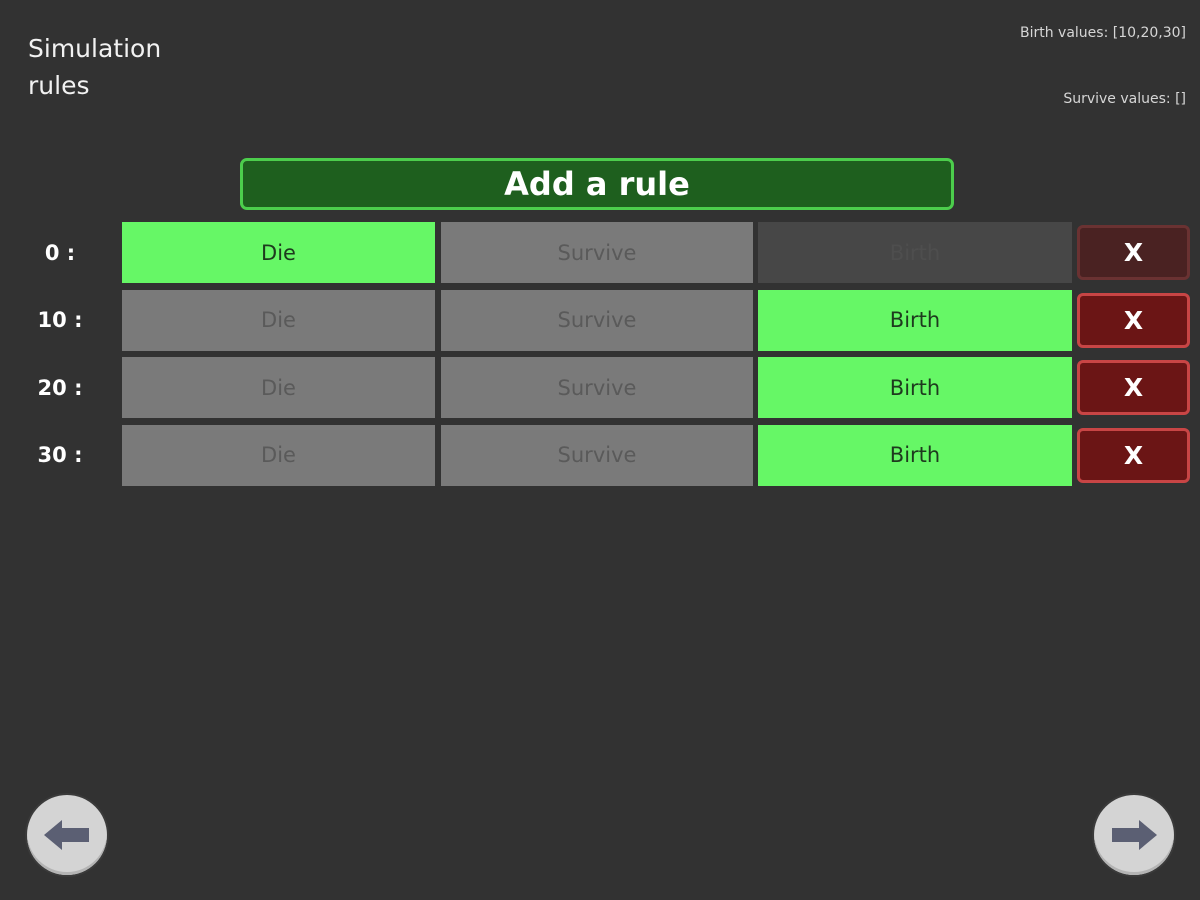 Image resolution: width=1200 pixels, height=900 pixels. I want to click on arrow-left-icon, so click(66, 835).